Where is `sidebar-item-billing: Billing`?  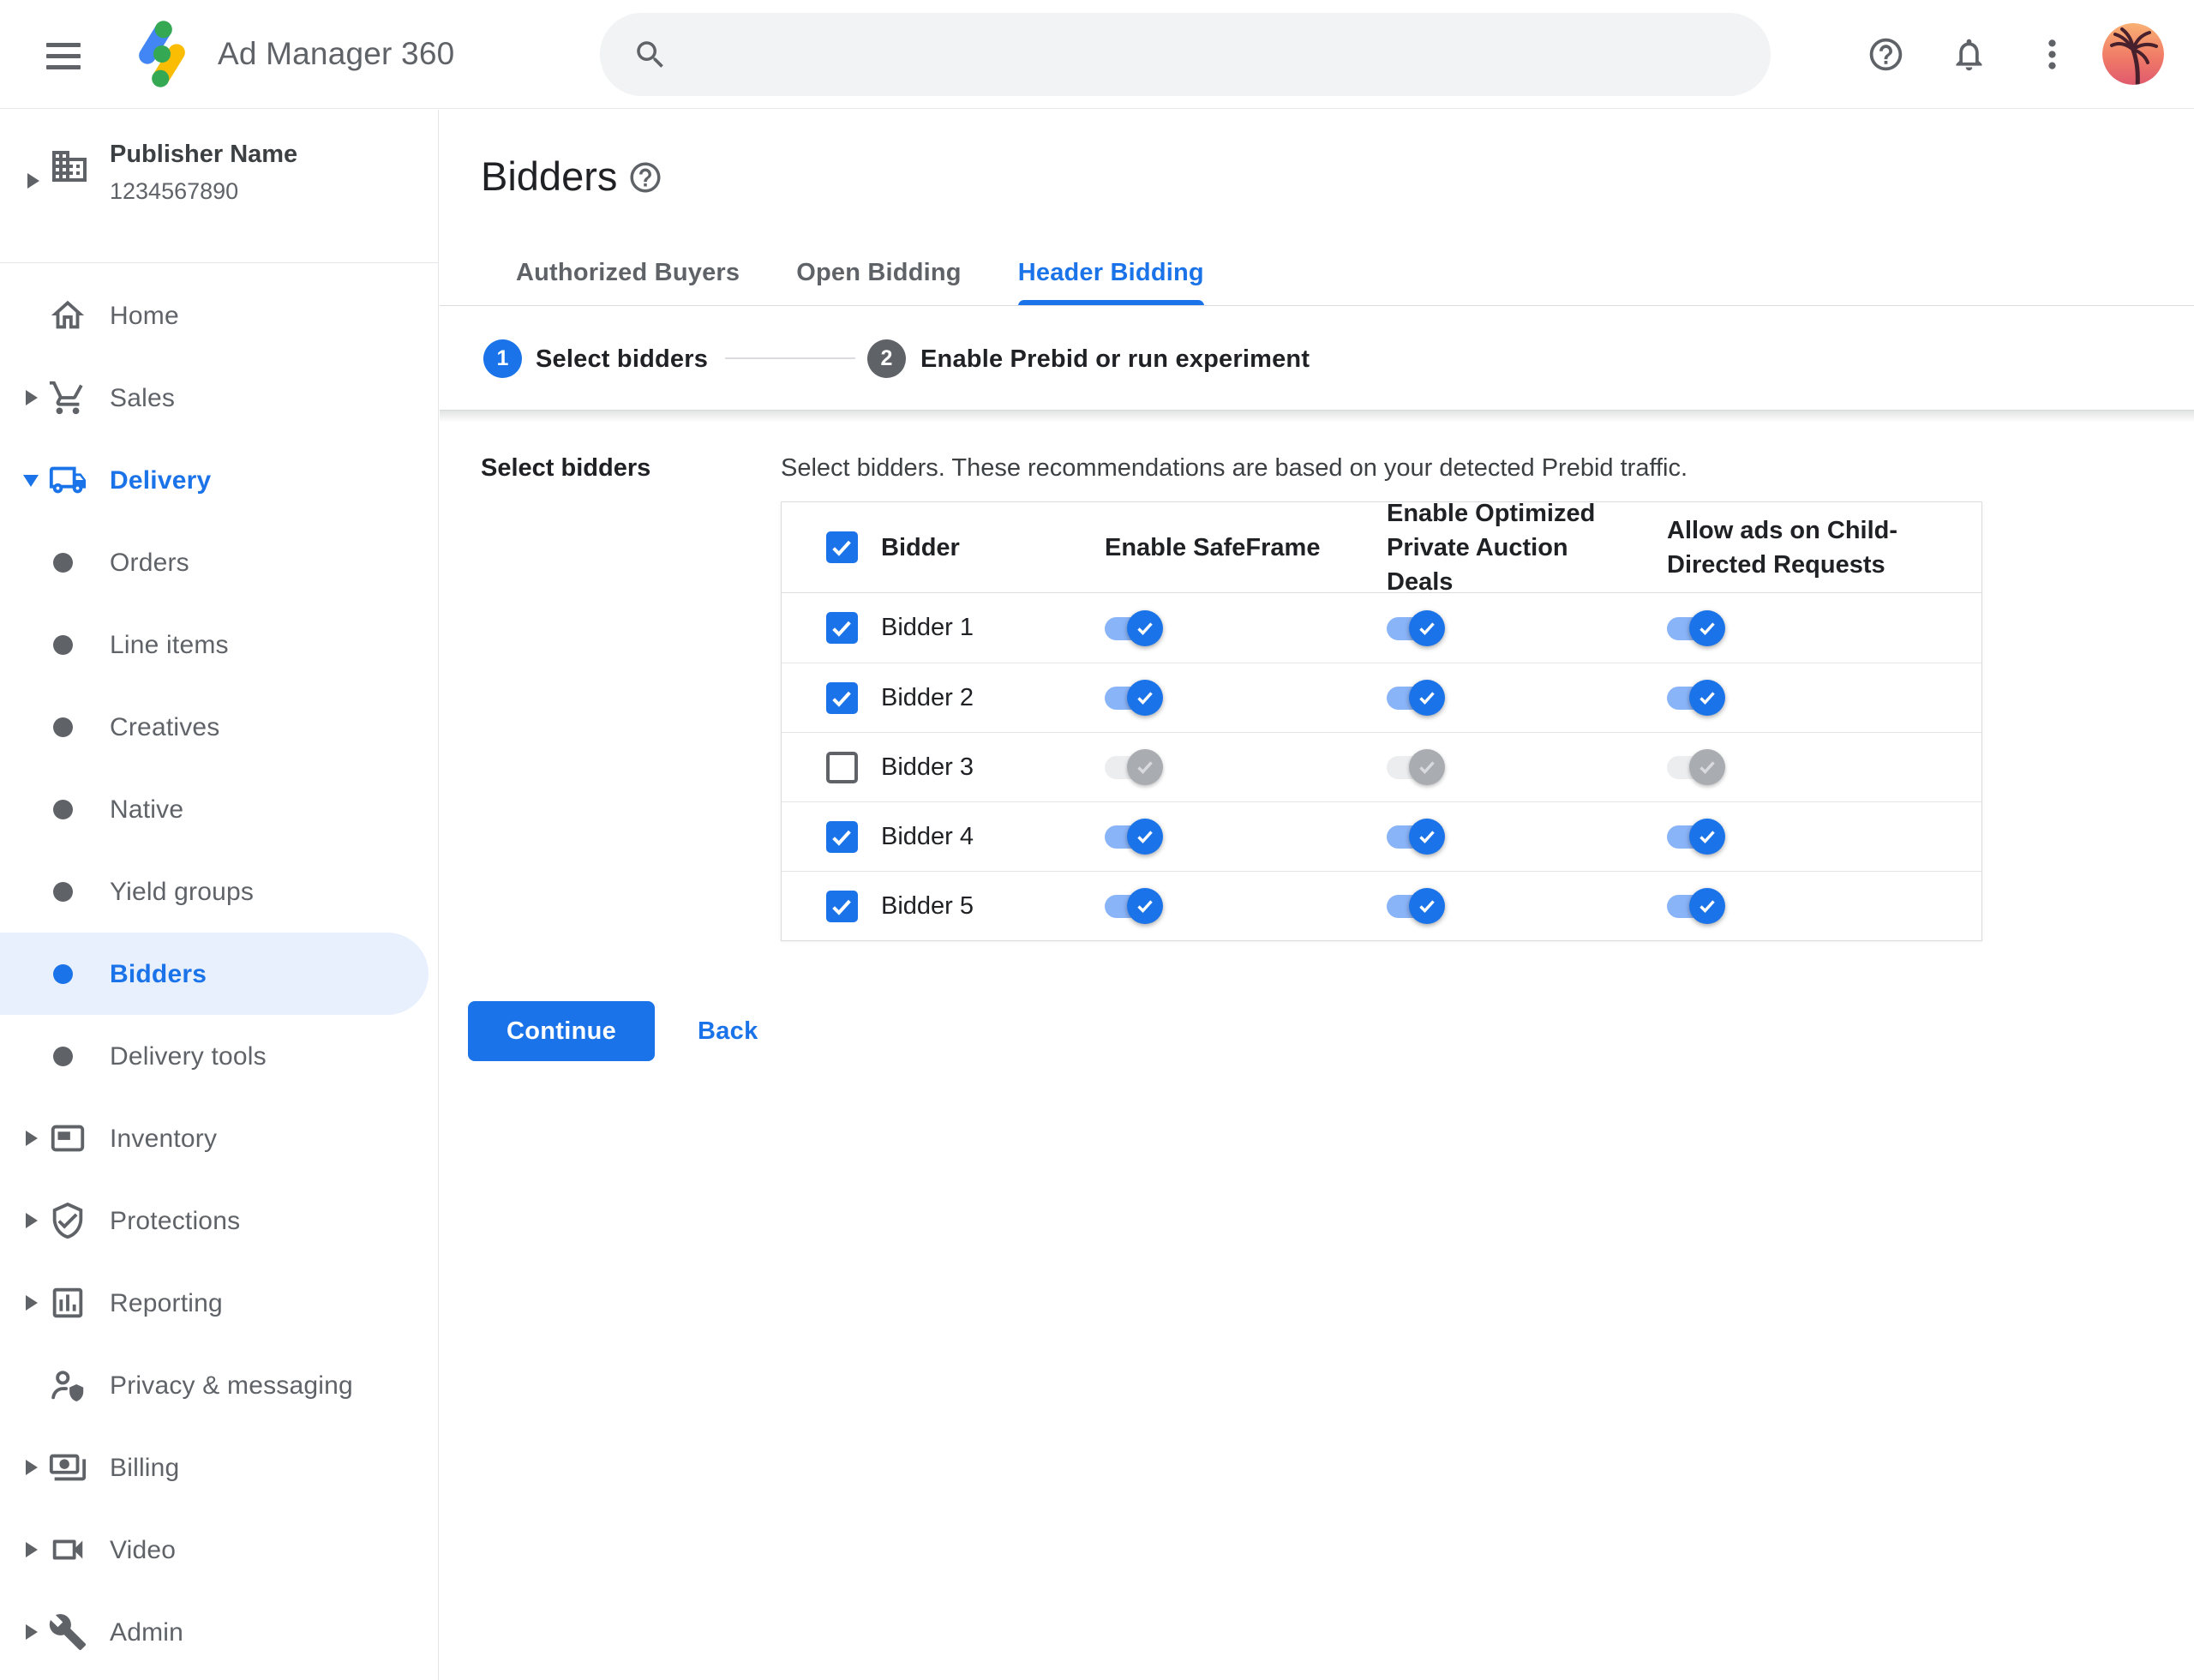
sidebar-item-billing: Billing is located at coordinates (219, 1467).